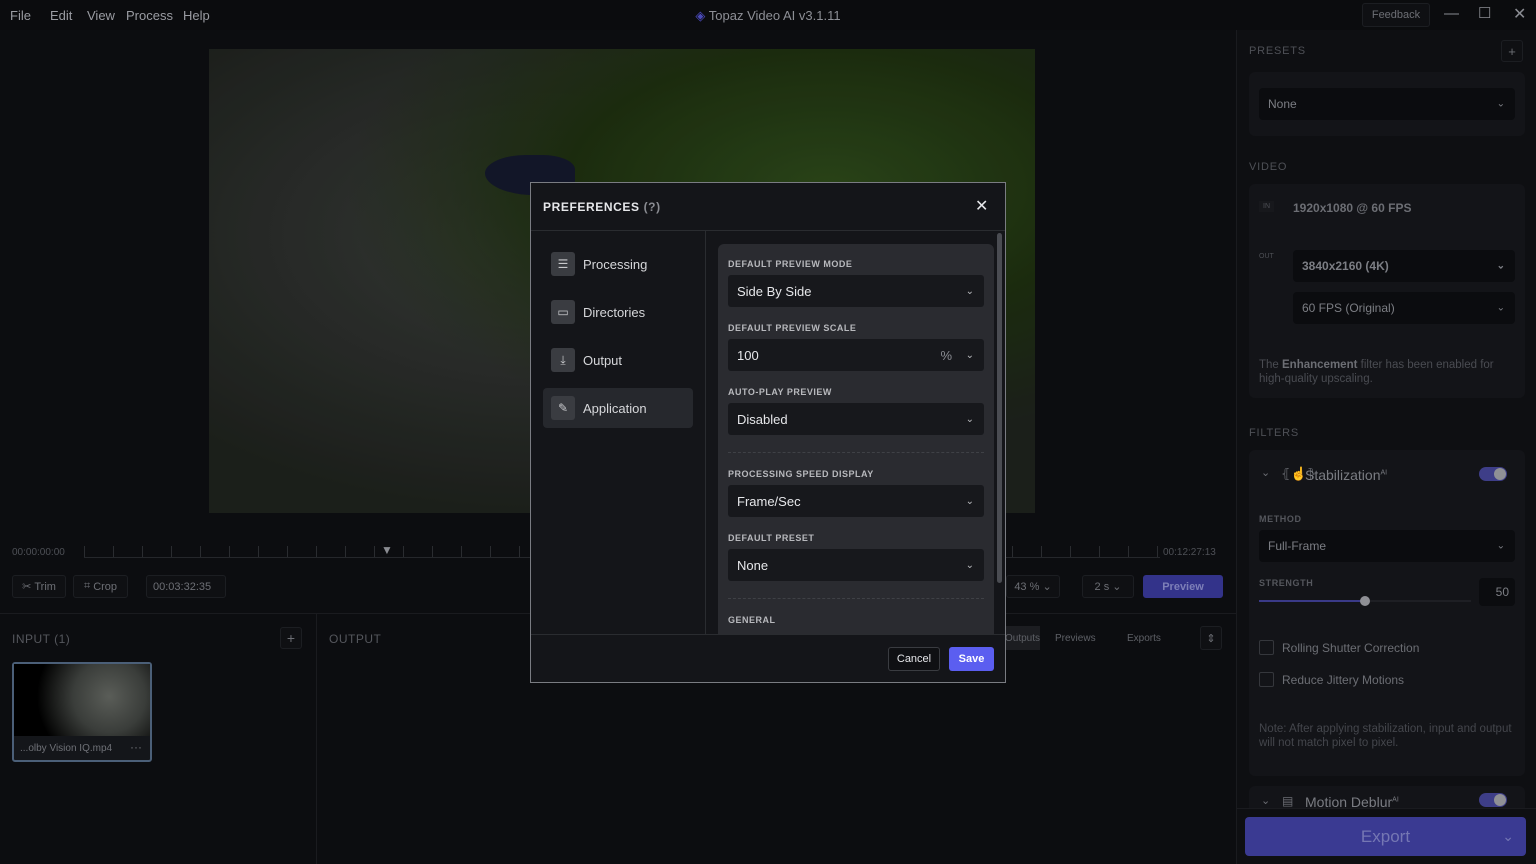 The height and width of the screenshot is (864, 1536). Describe the element at coordinates (563, 264) in the screenshot. I see `sliders-icon: ☰` at that location.